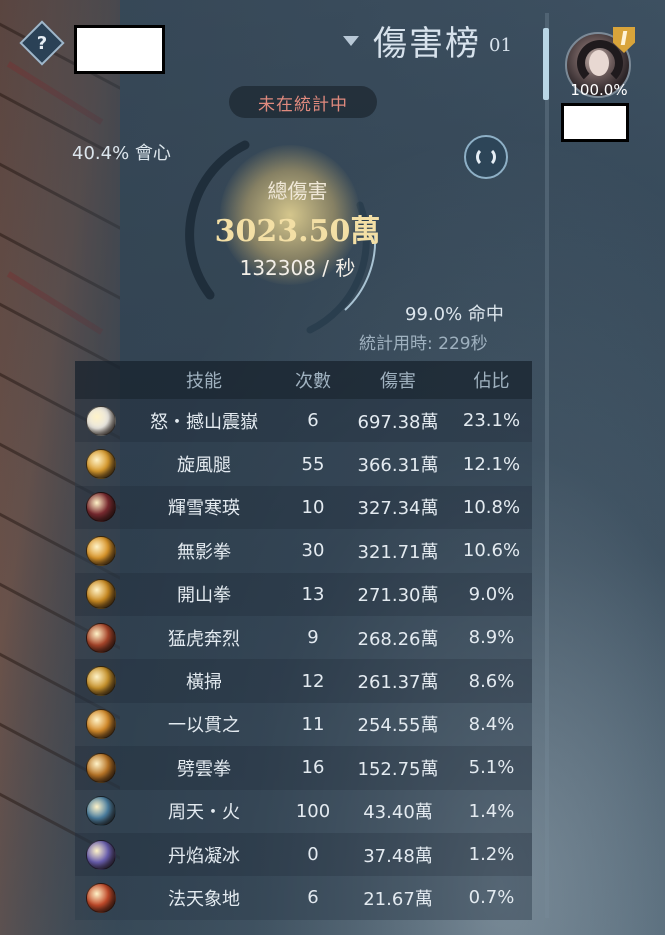 The height and width of the screenshot is (935, 665). Describe the element at coordinates (313, 594) in the screenshot. I see `hit-count: 13` at that location.